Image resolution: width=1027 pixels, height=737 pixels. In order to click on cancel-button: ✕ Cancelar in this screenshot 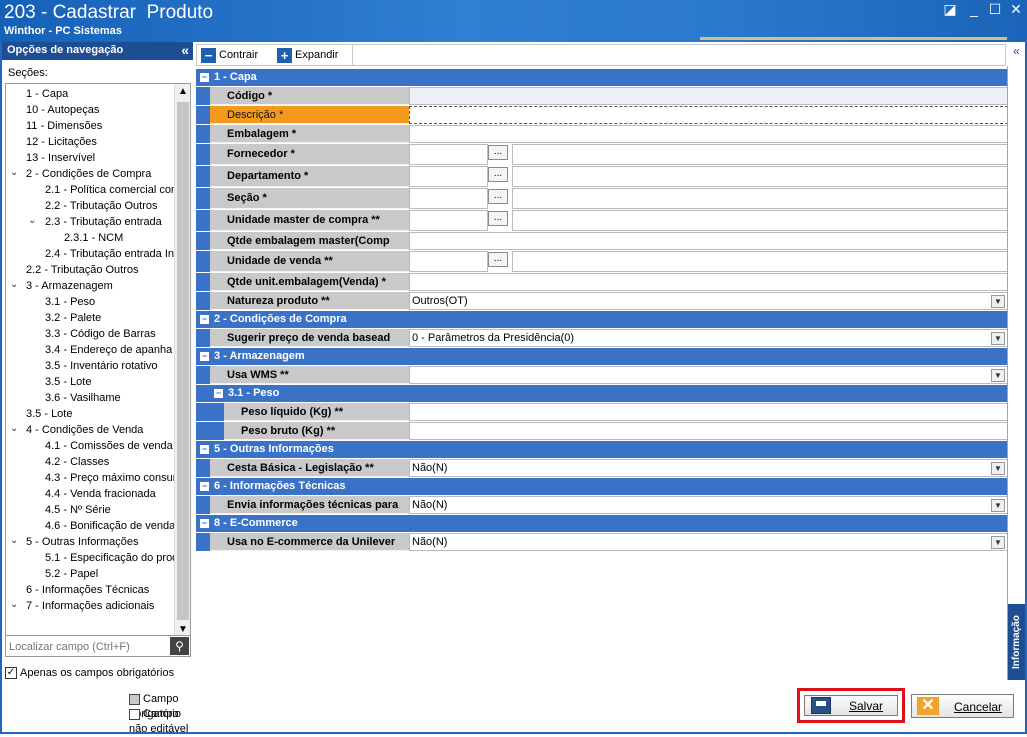, I will do `click(962, 706)`.